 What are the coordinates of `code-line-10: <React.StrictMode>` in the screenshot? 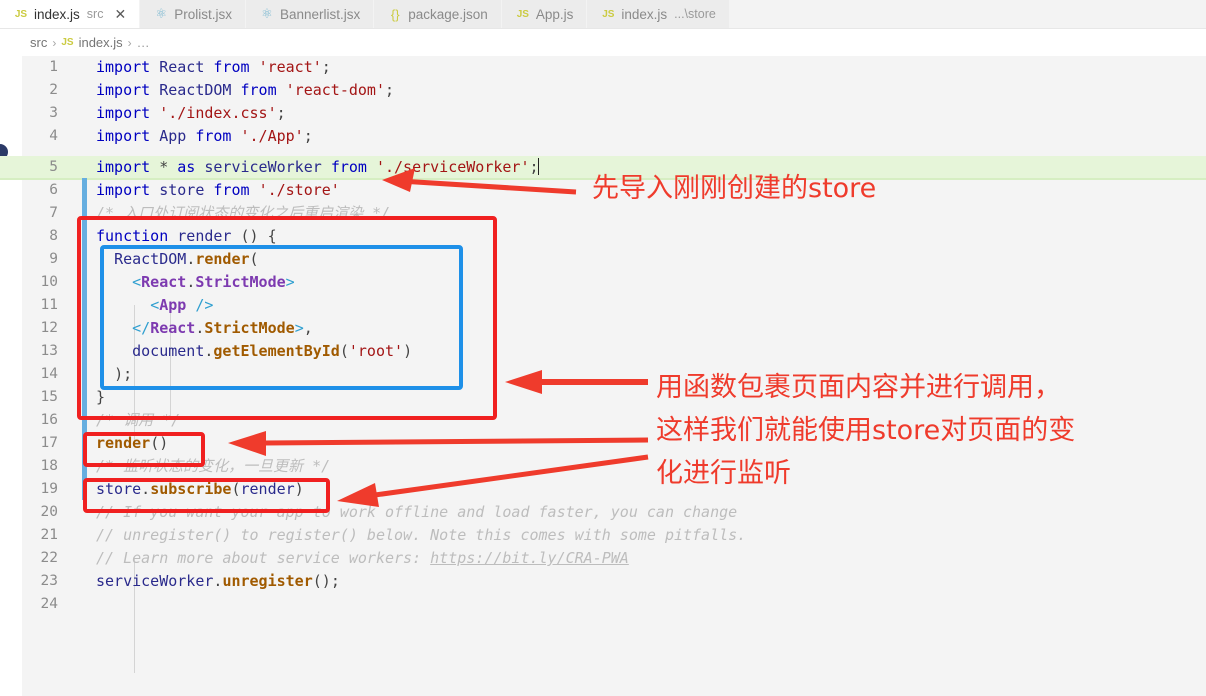 It's located at (195, 282).